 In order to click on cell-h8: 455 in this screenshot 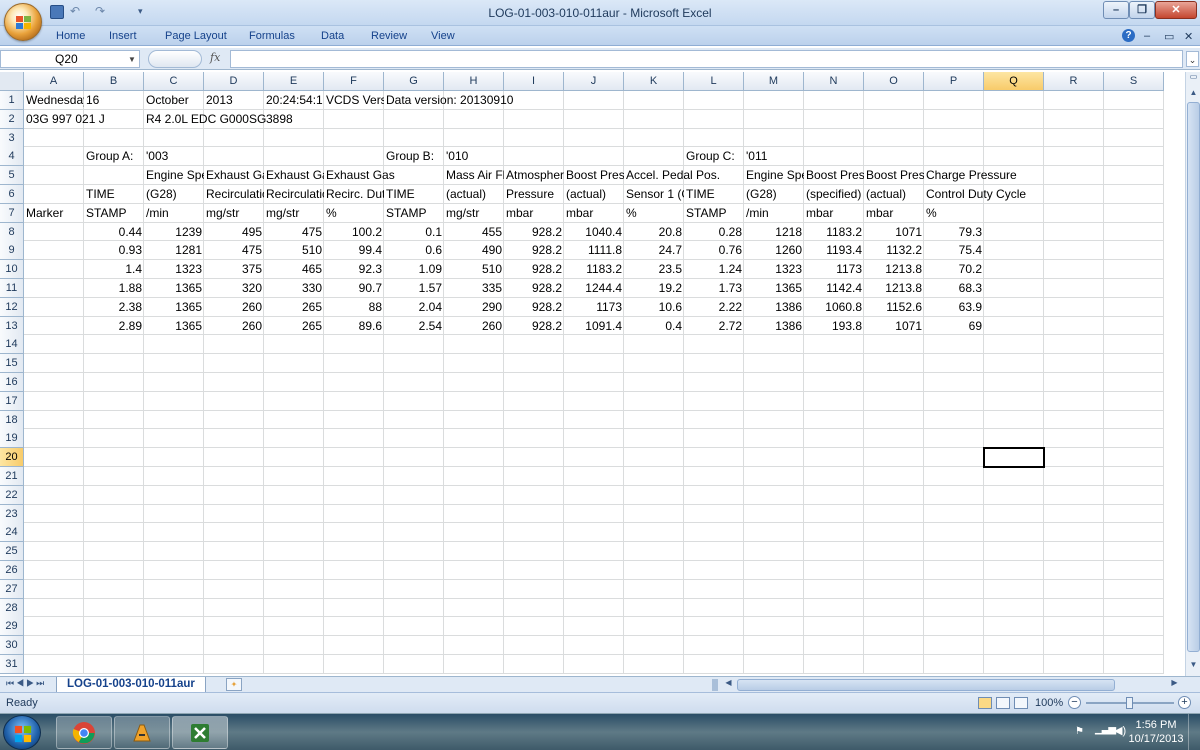, I will do `click(474, 232)`.